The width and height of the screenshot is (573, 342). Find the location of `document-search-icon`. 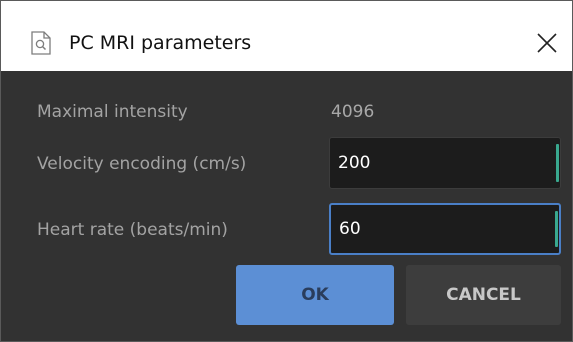

document-search-icon is located at coordinates (41, 43).